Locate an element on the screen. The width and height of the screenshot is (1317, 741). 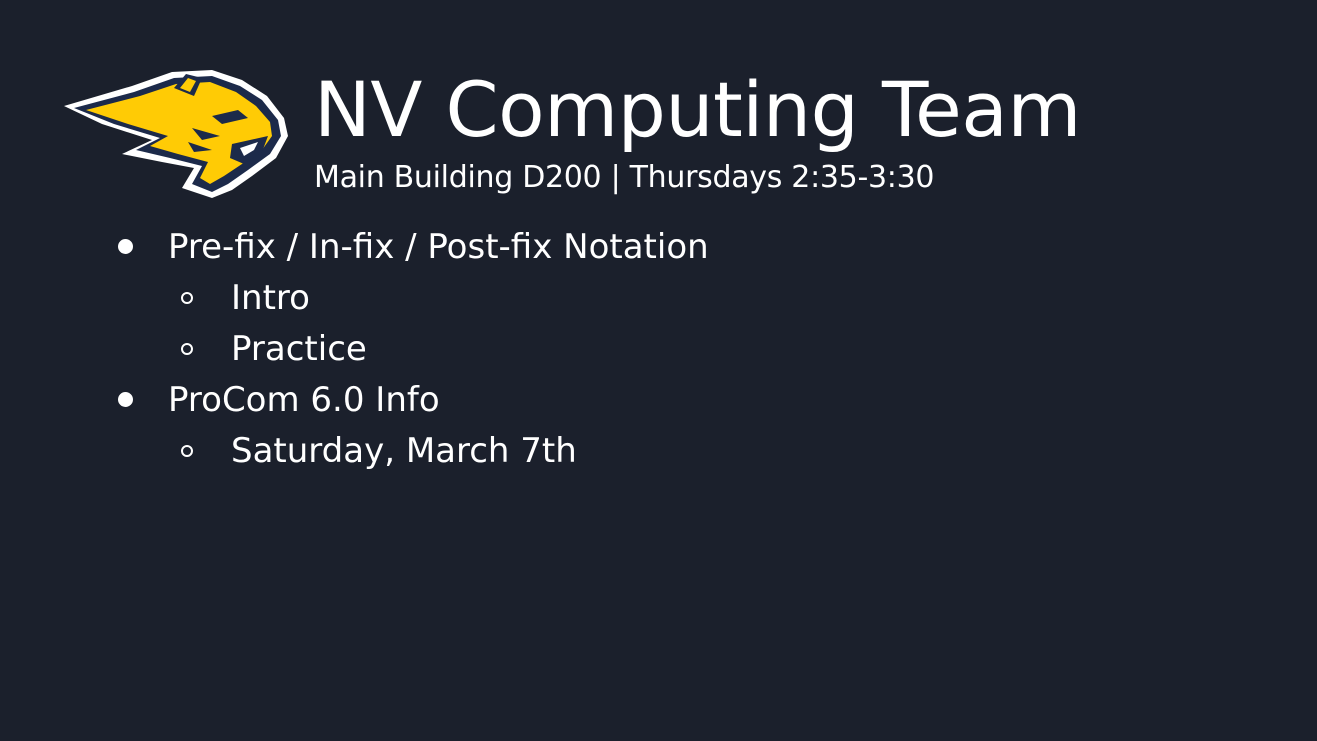
bullet-text: Saturday, March 7th is located at coordinates (404, 451).